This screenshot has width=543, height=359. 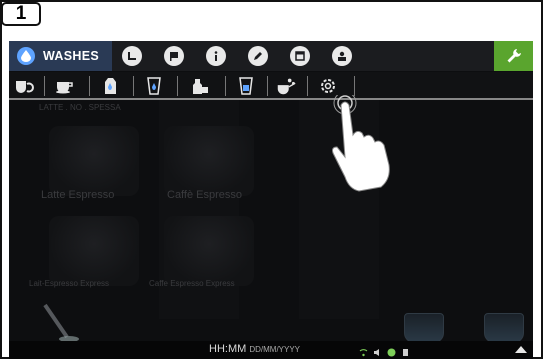 I want to click on wifi-icon, so click(x=363, y=350).